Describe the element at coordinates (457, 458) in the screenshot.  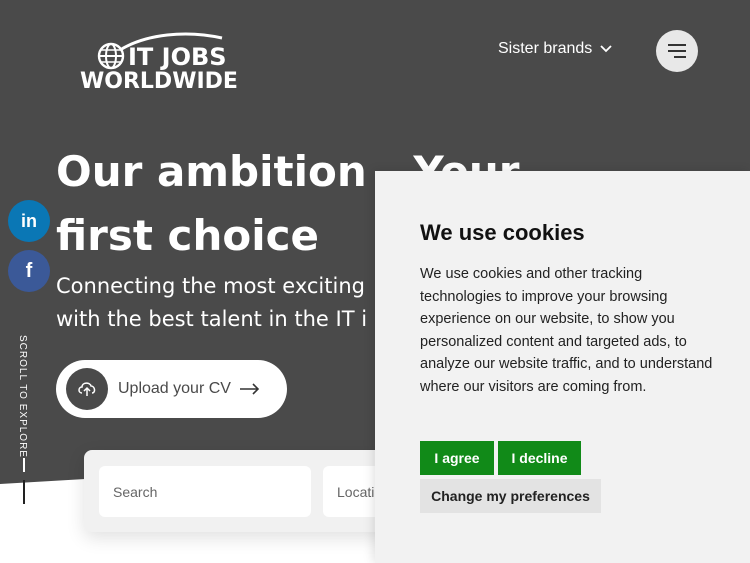
I see `agree-button: I agree` at that location.